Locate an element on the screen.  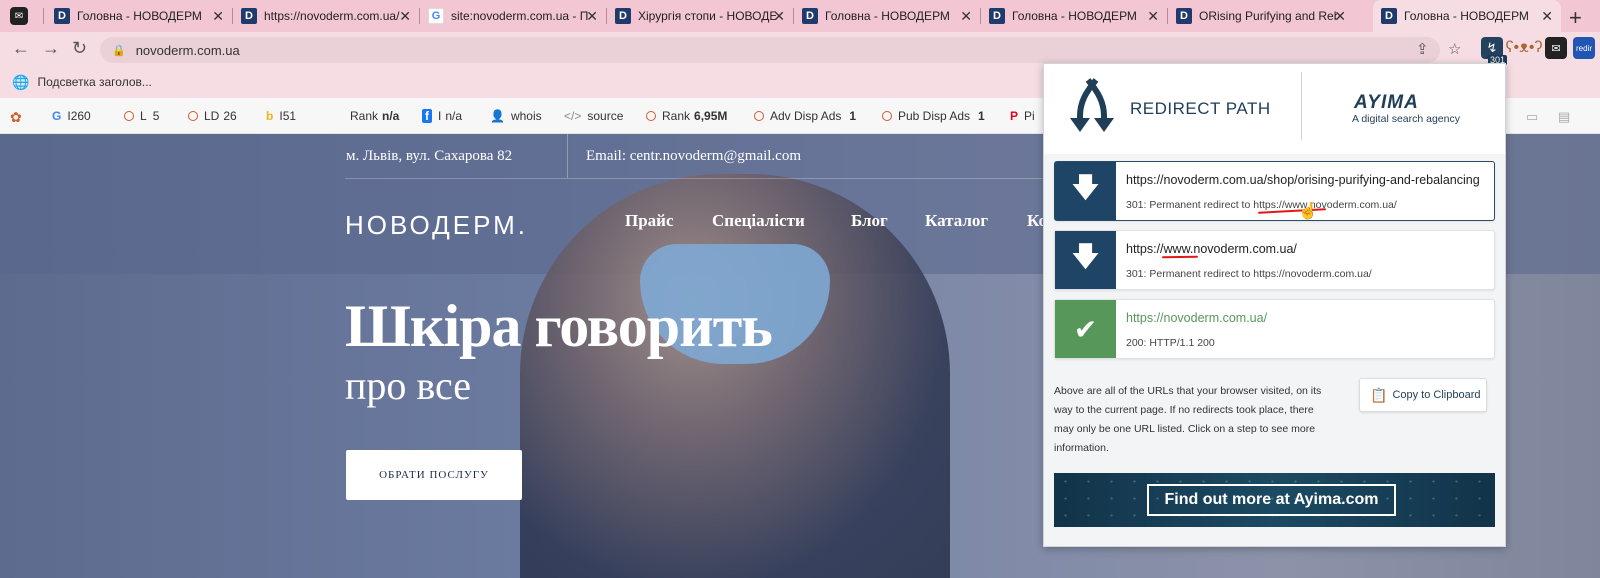
reload-icon: ↻ is located at coordinates (79, 48).